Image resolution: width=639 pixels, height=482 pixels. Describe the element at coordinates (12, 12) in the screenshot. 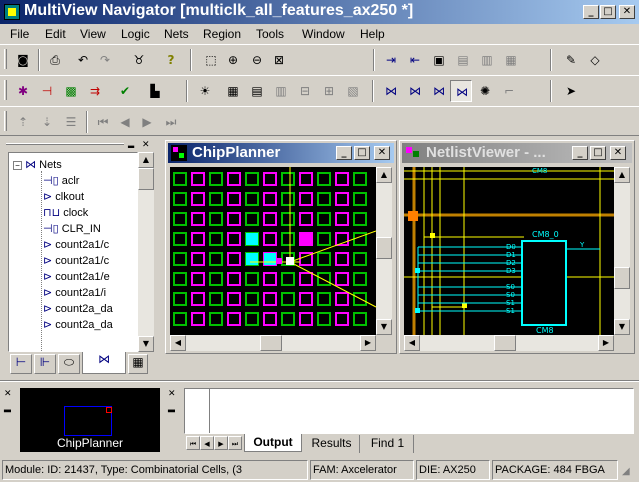

I see `app-icon` at that location.